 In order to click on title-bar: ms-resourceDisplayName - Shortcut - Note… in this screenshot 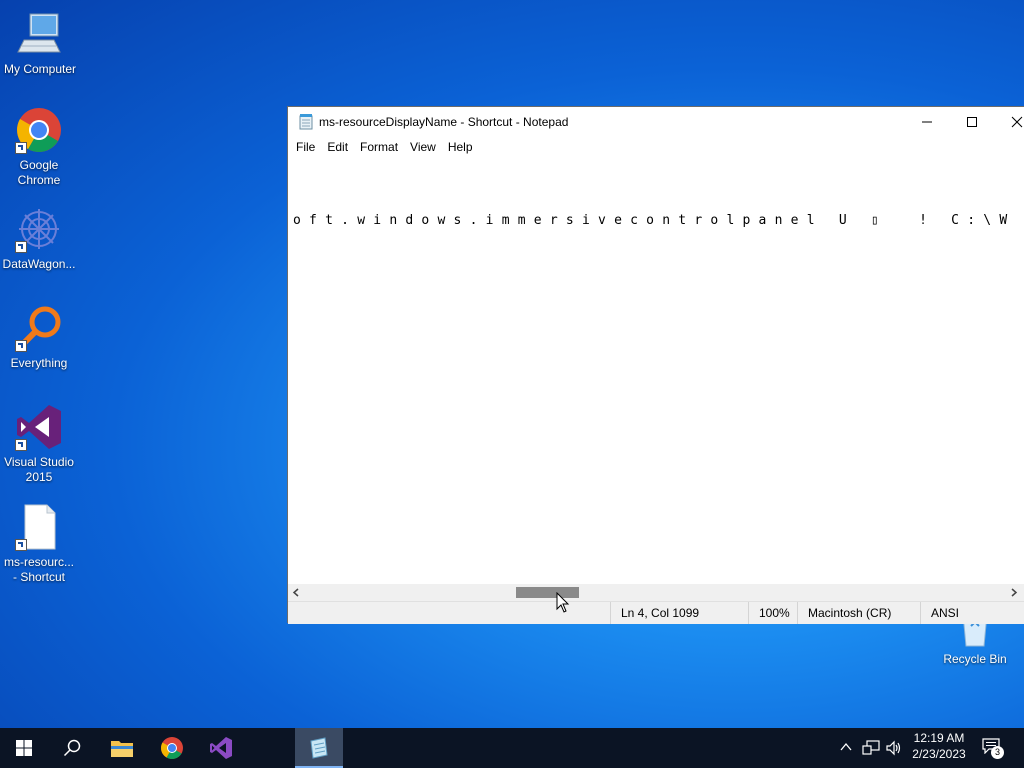, I will do `click(656, 122)`.